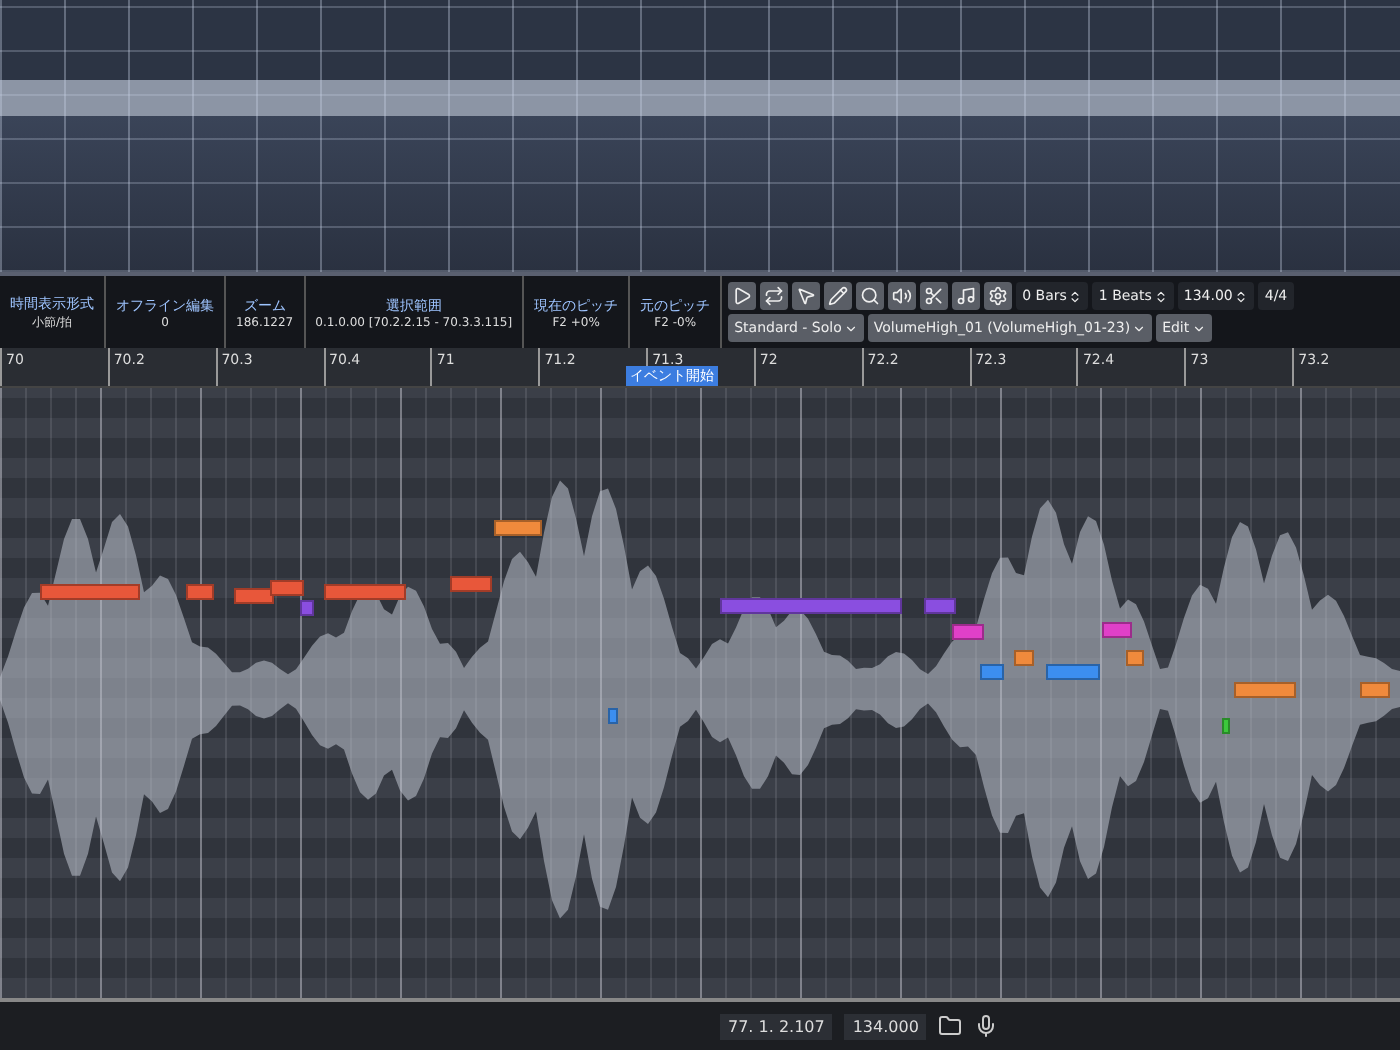 Image resolution: width=1400 pixels, height=1050 pixels. I want to click on settings-button, so click(998, 296).